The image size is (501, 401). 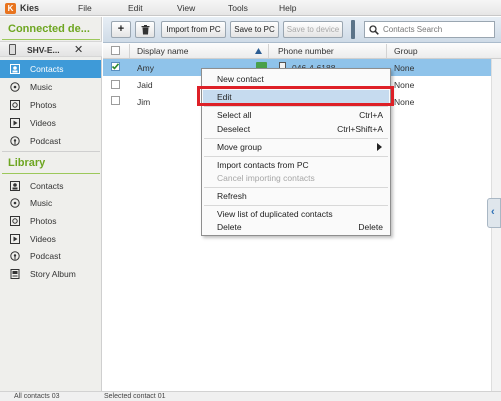 I want to click on column-display-name: Display name, so click(x=163, y=51).